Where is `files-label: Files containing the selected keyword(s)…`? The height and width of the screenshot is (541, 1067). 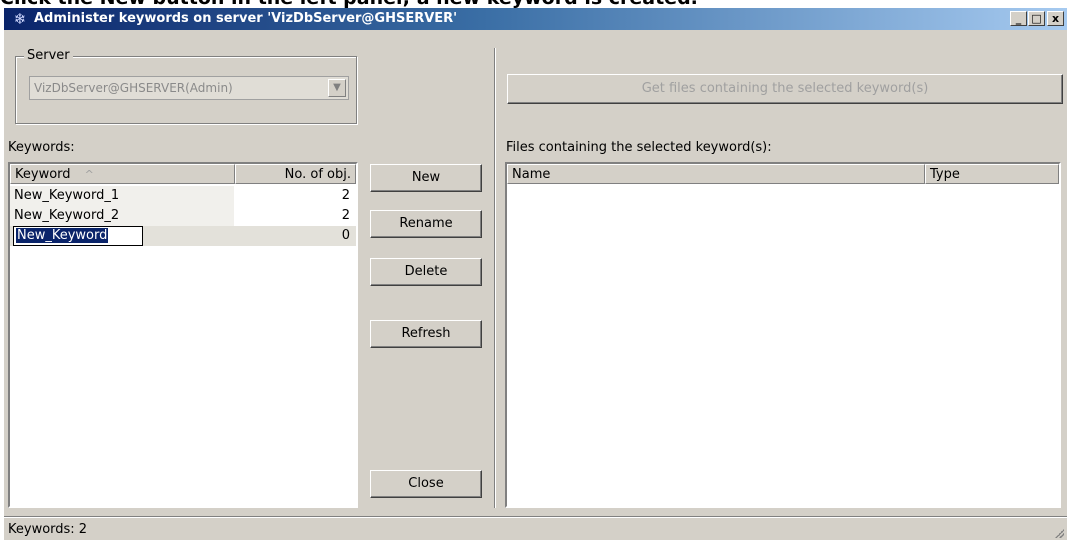 files-label: Files containing the selected keyword(s)… is located at coordinates (639, 147).